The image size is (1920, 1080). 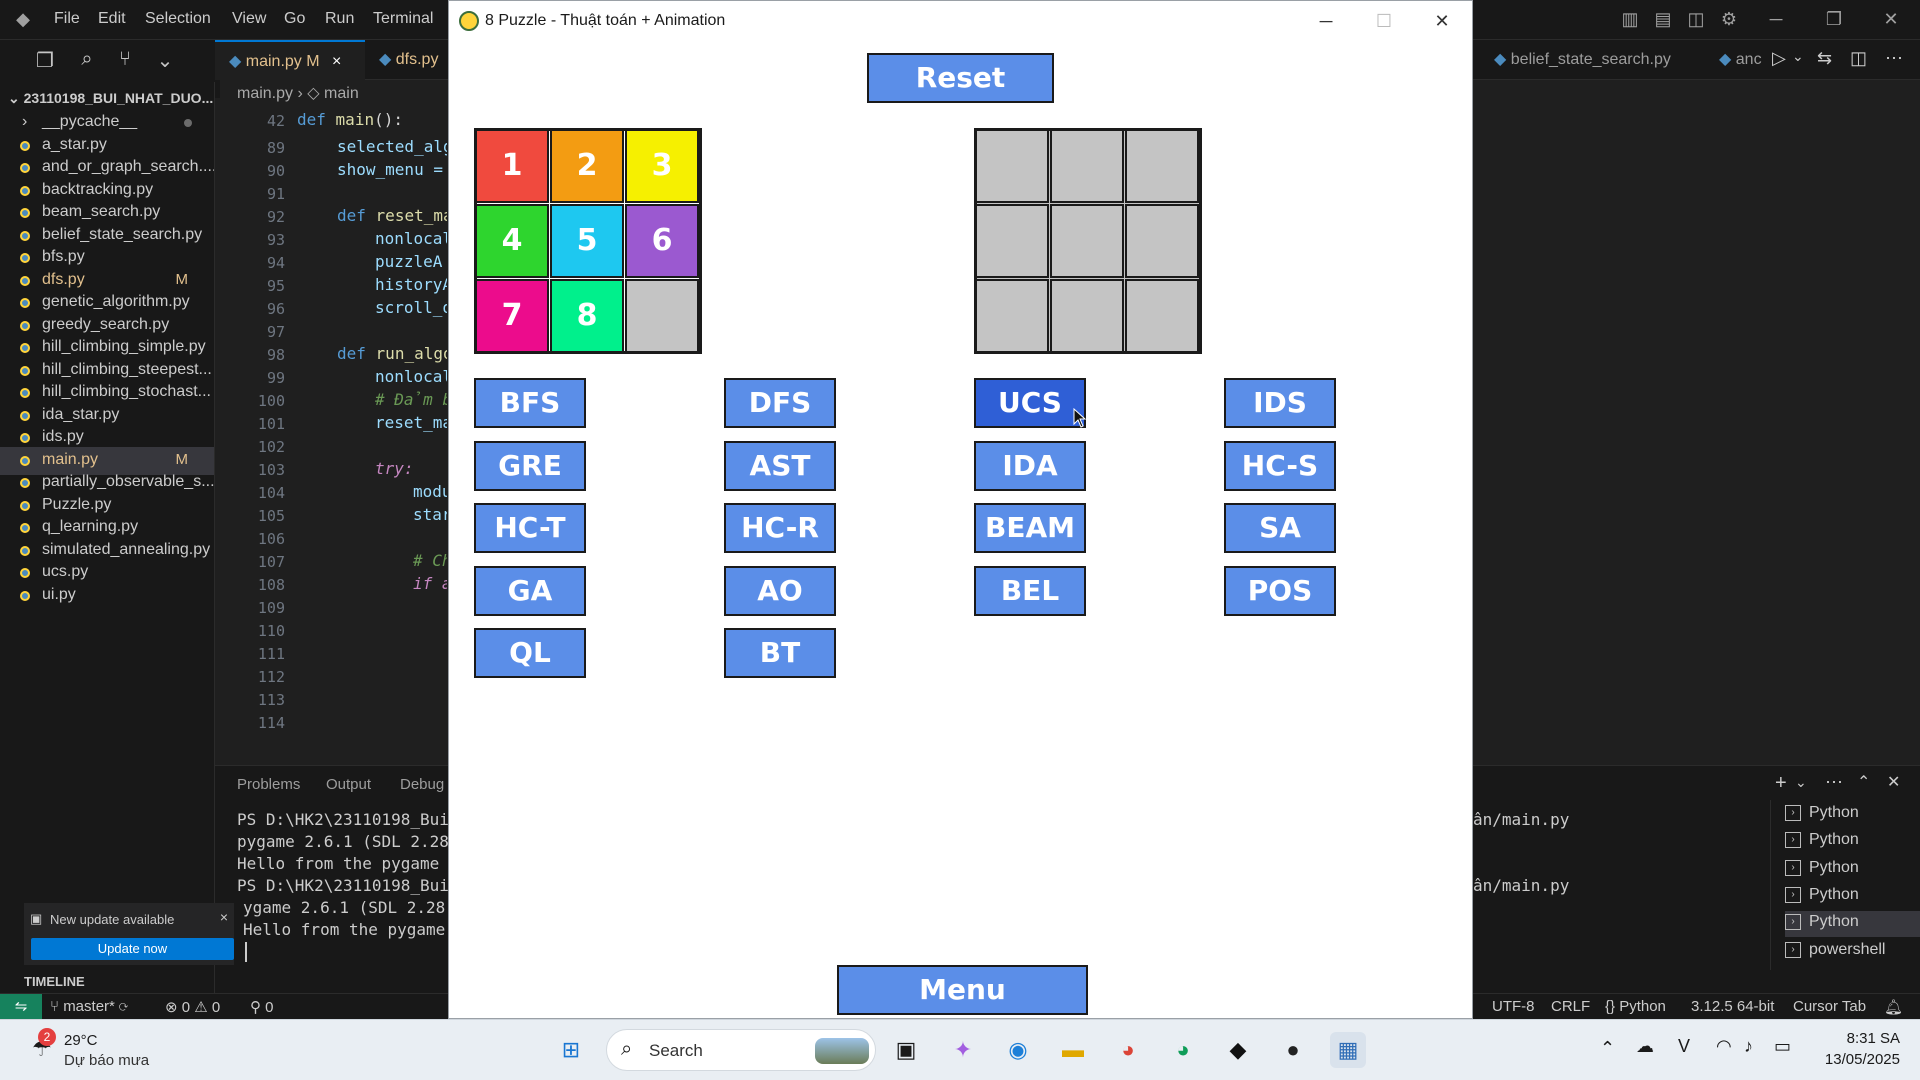 I want to click on algo-button-dfs: DFS, so click(x=780, y=403).